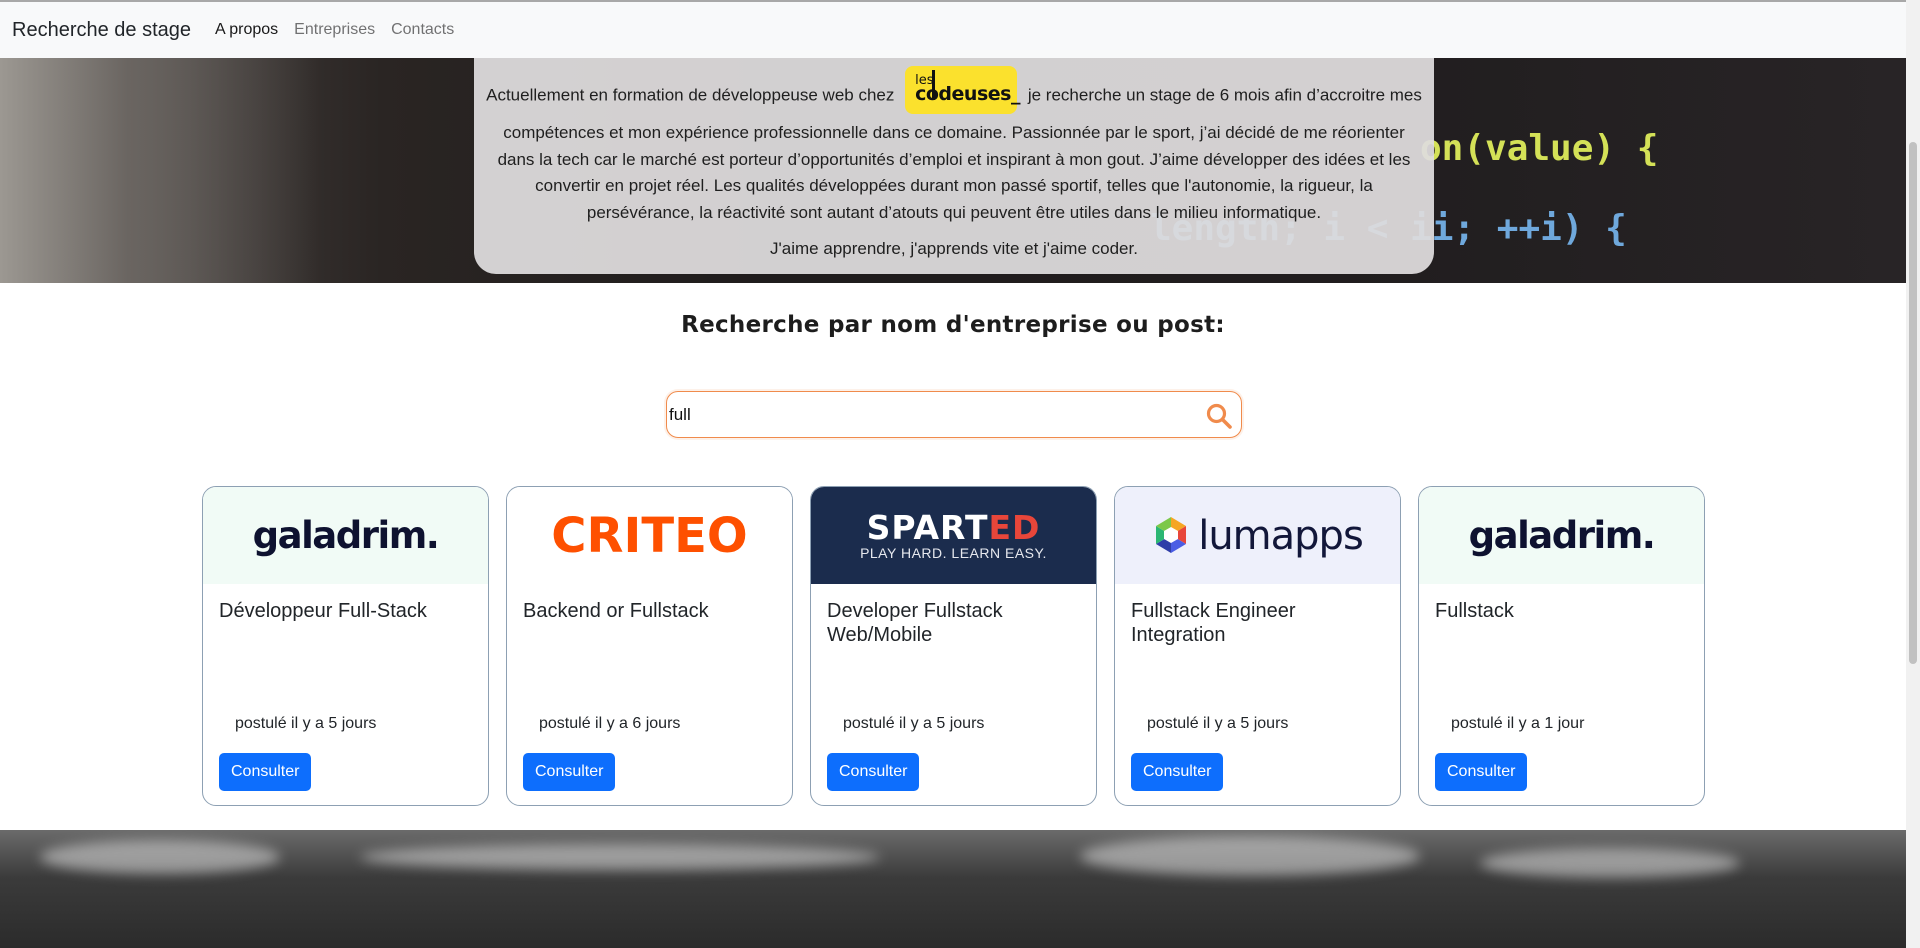 The height and width of the screenshot is (948, 1920). I want to click on search-title: Recherche par nom d'entreprise ou post:, so click(953, 325).